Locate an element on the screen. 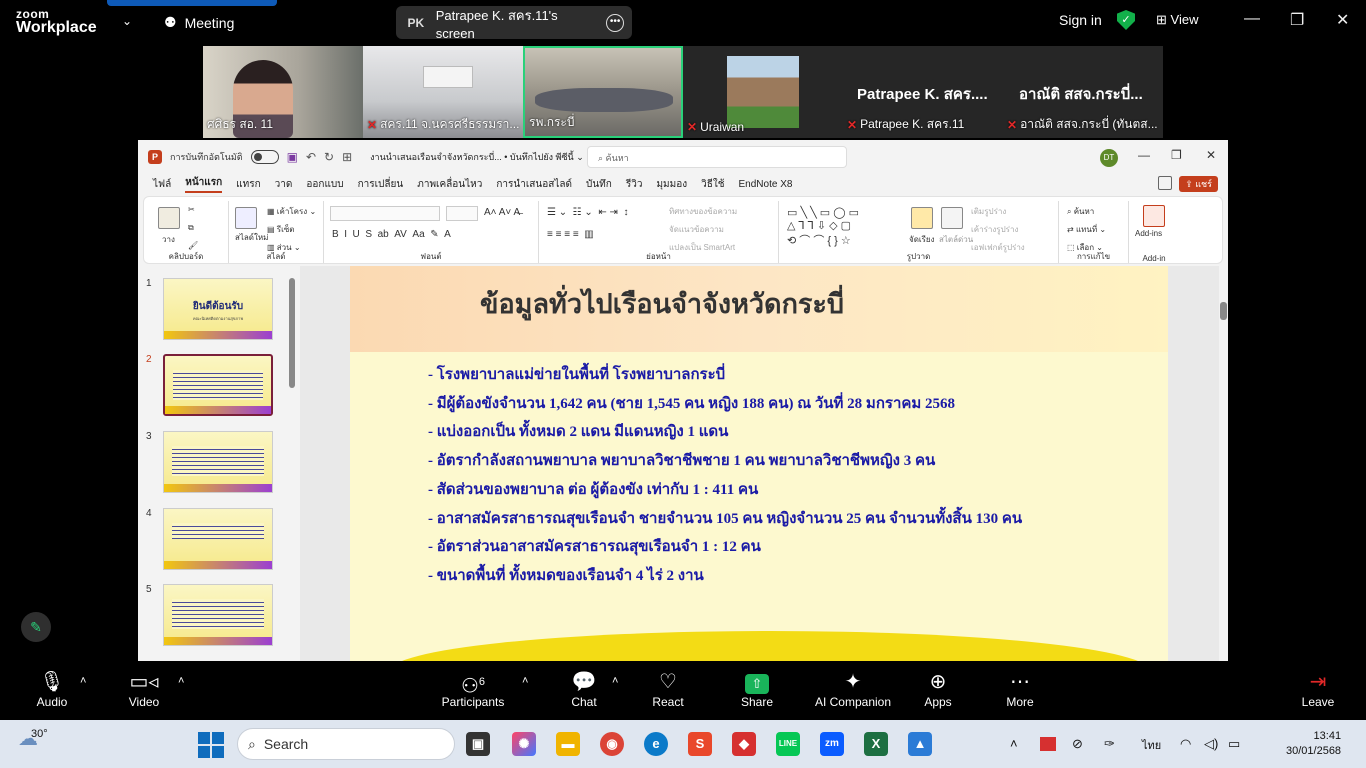 This screenshot has width=1366, height=768. tab-endnote: EndNote X8 is located at coordinates (766, 184).